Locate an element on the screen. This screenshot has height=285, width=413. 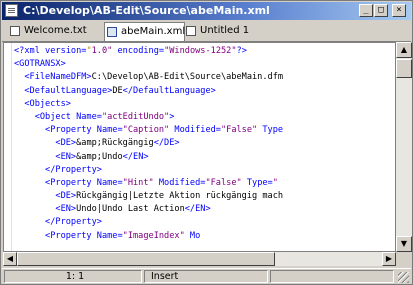
code-token: "ImageIndex" is located at coordinates (153, 235).